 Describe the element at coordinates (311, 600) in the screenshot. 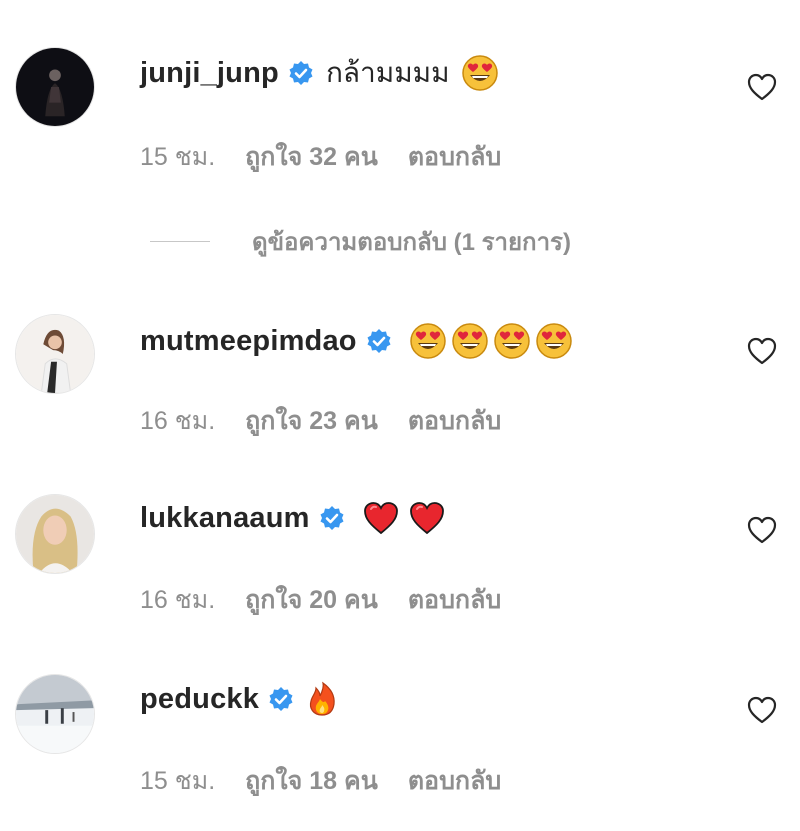

I see `comment-likes: ถูกใจ 20 คน` at that location.